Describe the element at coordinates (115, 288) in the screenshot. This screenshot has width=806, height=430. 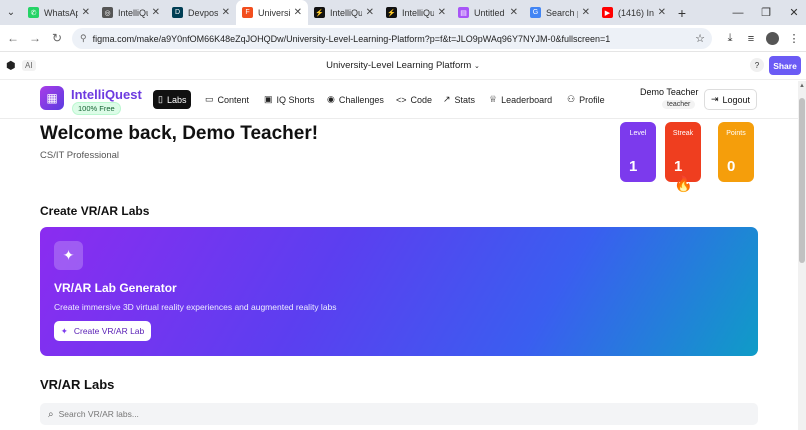
I see `generator-title: VR/AR Lab Generator` at that location.